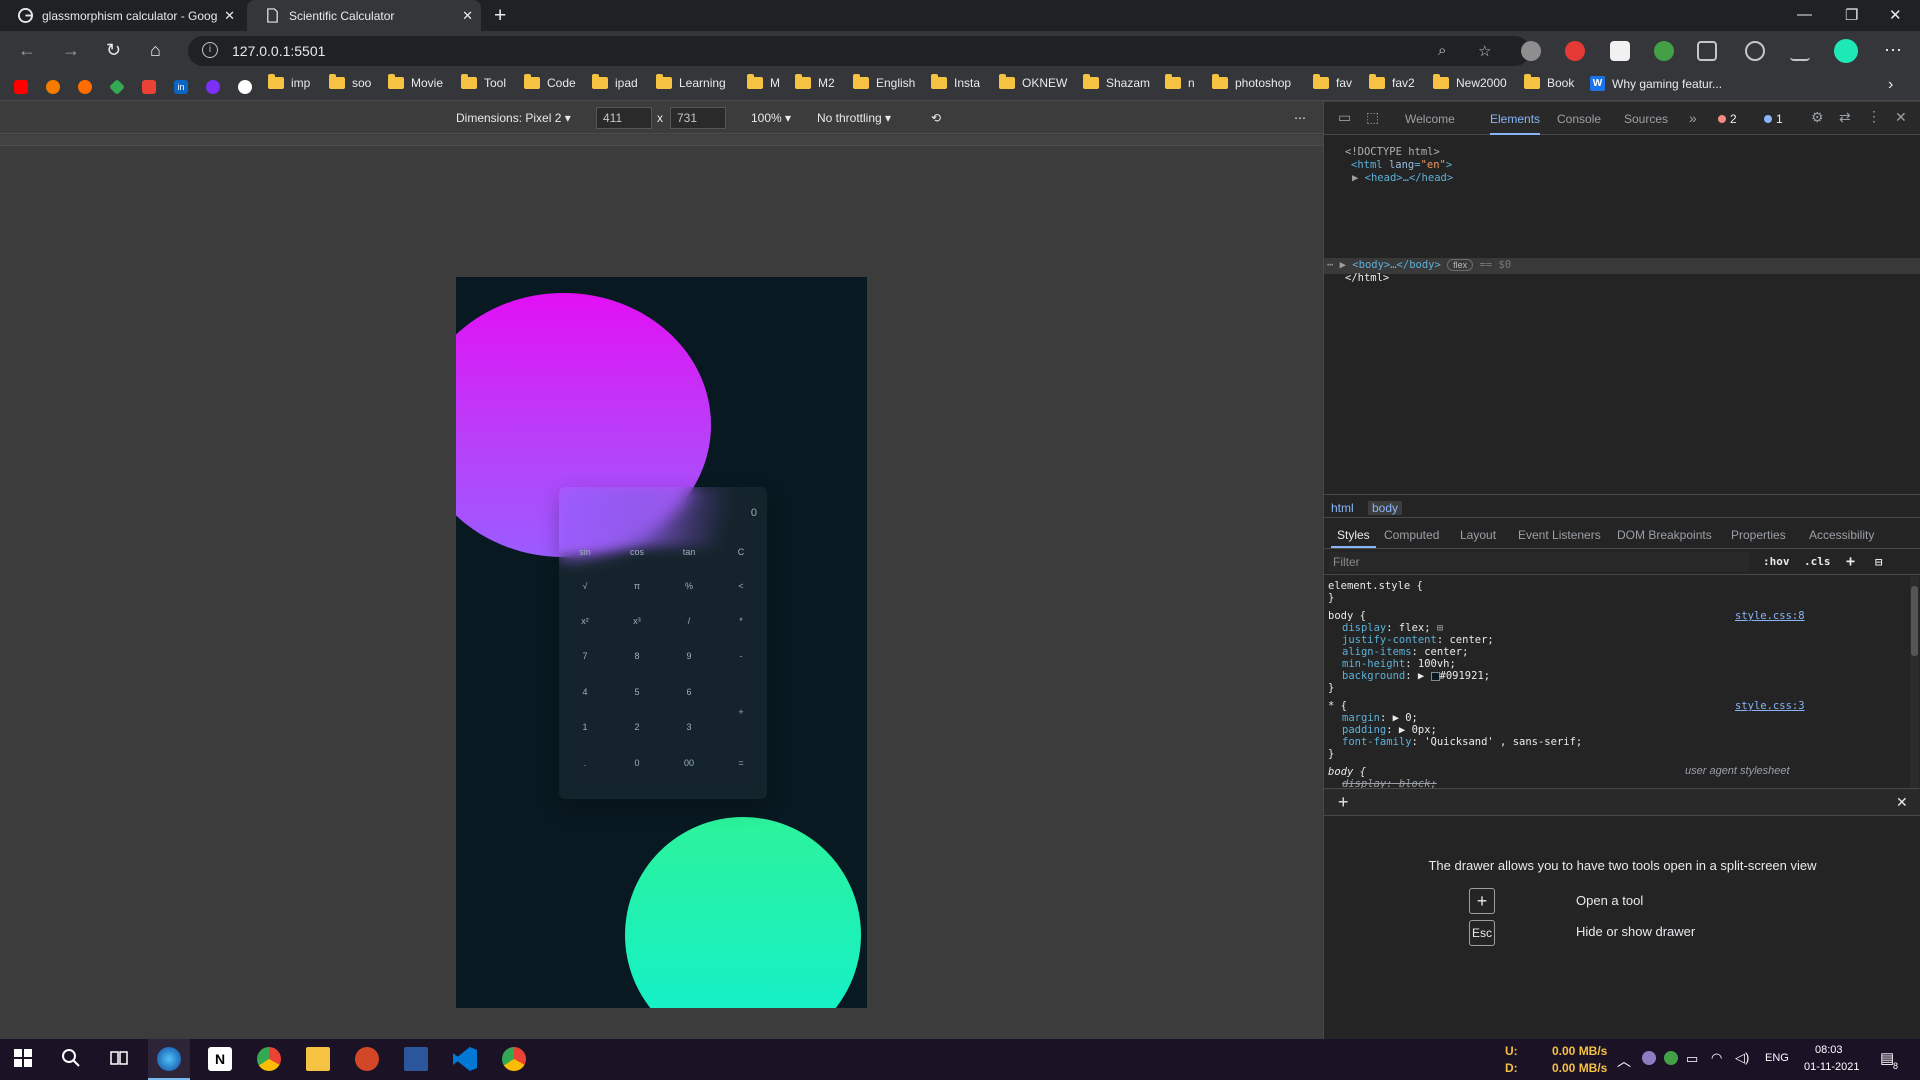 This screenshot has width=1920, height=1080. Describe the element at coordinates (1392, 152) in the screenshot. I see `dom-doctype: <!DOCTYPE html>` at that location.